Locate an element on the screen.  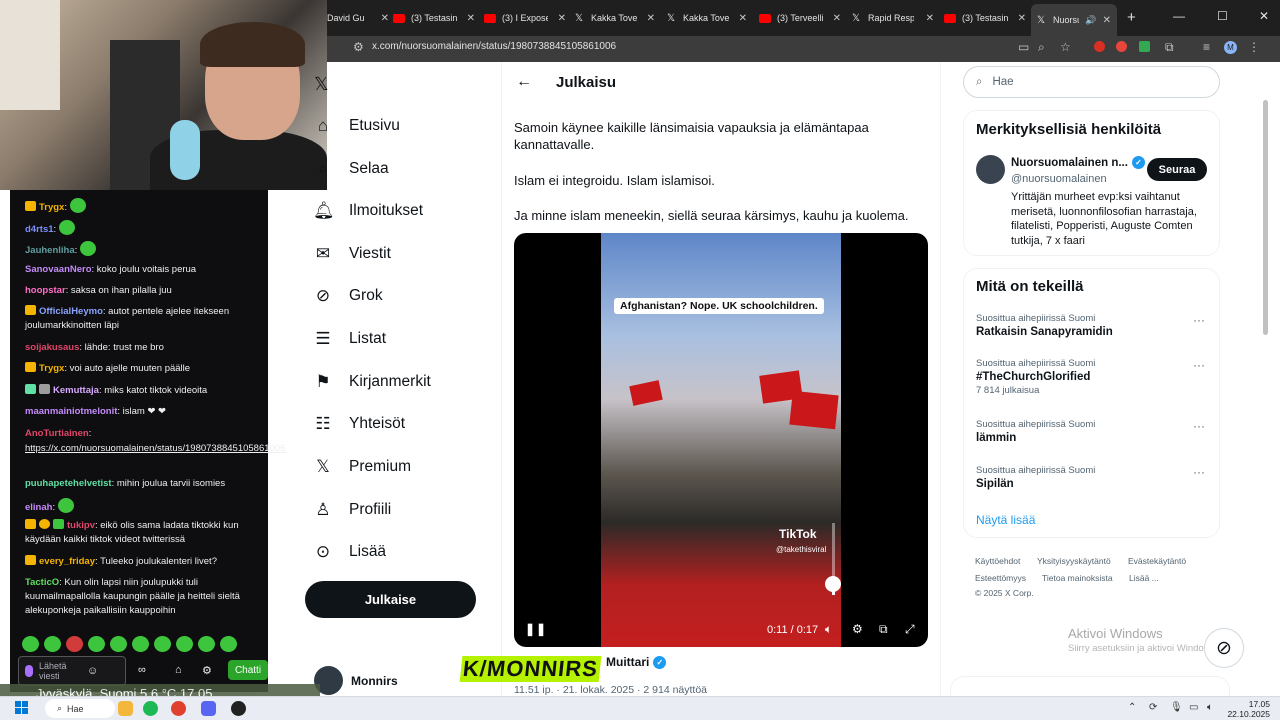
mic-icon: 🎙︎ is located at coordinates (1176, 707).